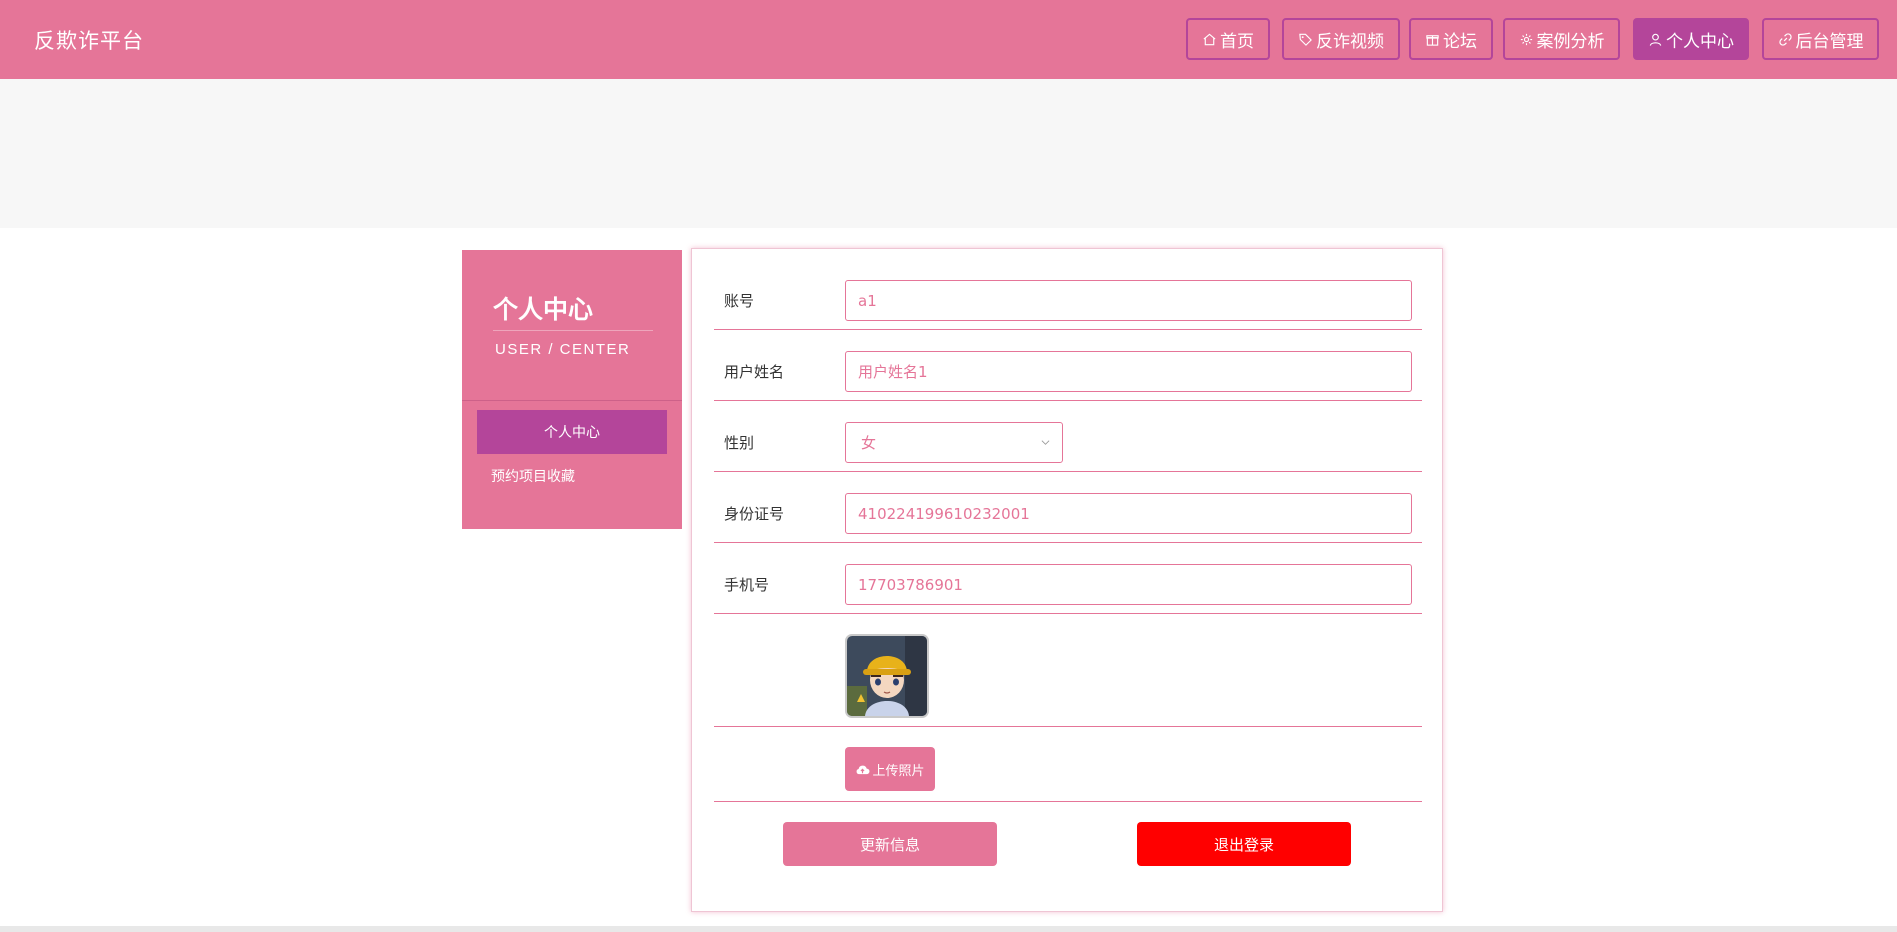 The width and height of the screenshot is (1897, 932). Describe the element at coordinates (898, 771) in the screenshot. I see `upload-photo-label: 上传照片` at that location.